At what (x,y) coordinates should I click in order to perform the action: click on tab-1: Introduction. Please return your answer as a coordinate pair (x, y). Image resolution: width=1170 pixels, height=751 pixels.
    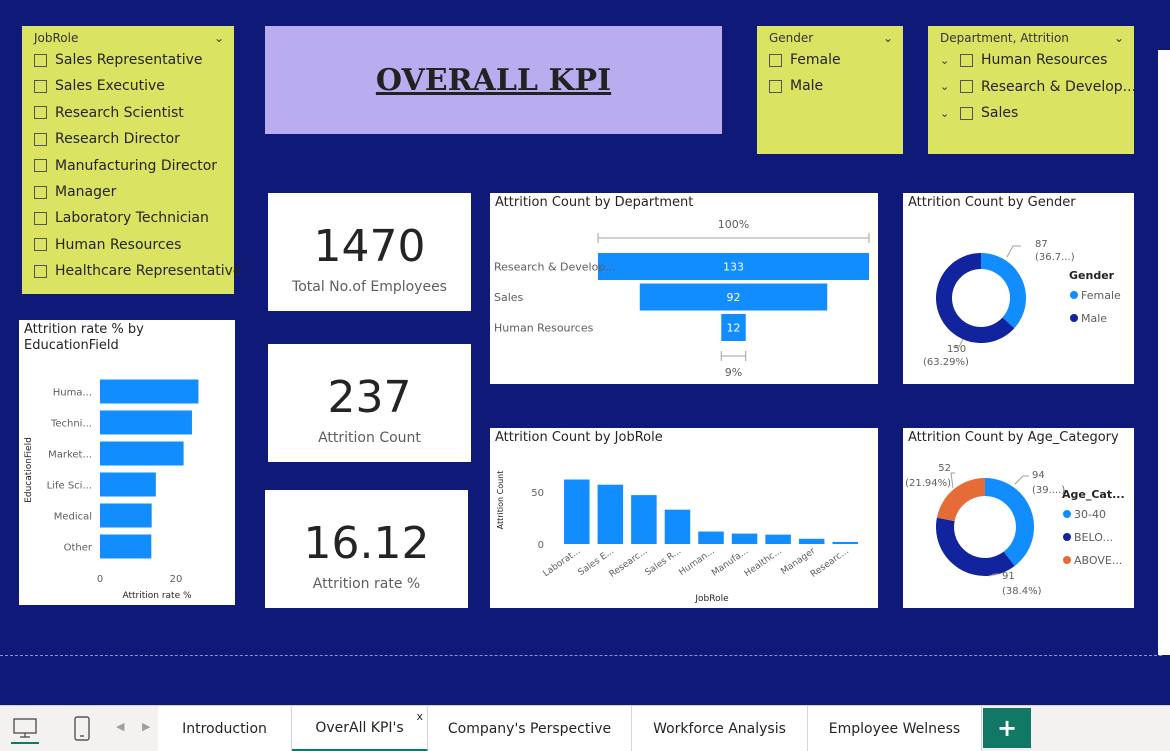
    Looking at the image, I should click on (225, 728).